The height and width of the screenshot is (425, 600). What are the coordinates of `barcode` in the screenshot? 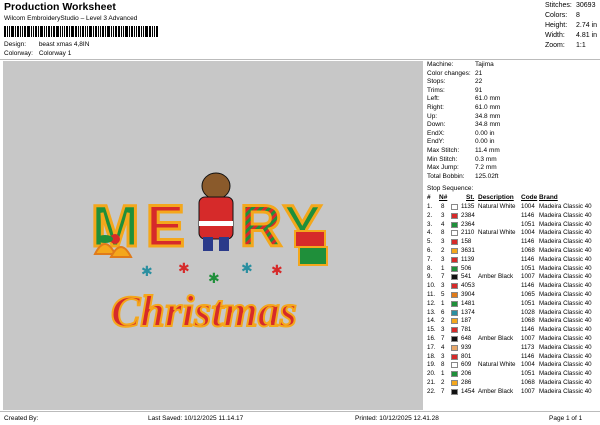 It's located at (94, 31).